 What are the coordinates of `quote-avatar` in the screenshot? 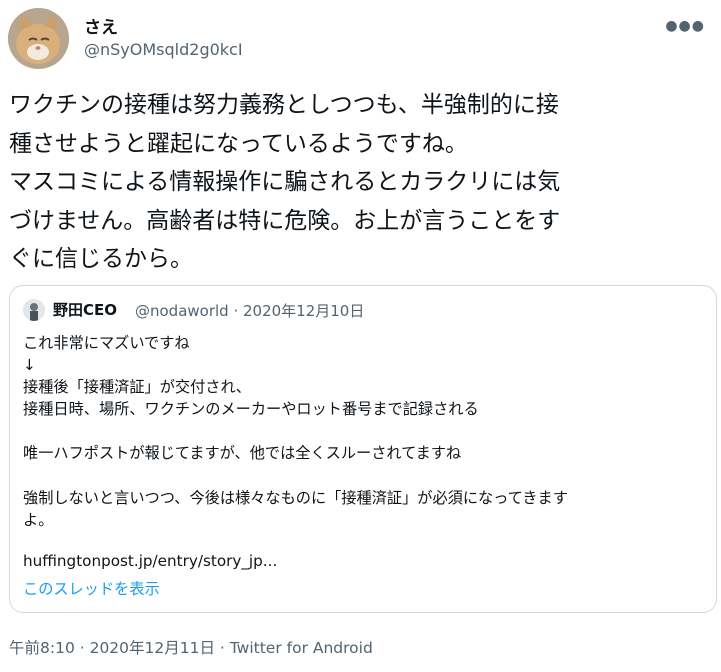 It's located at (34, 310).